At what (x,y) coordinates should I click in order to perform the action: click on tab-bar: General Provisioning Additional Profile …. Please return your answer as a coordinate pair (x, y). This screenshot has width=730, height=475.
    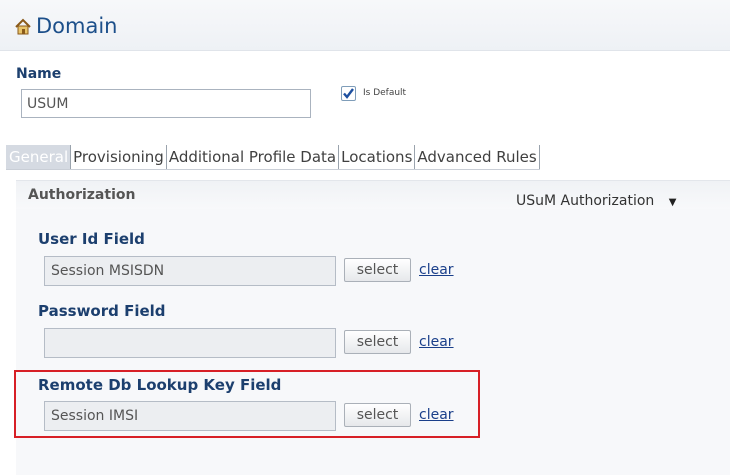
    Looking at the image, I should click on (273, 157).